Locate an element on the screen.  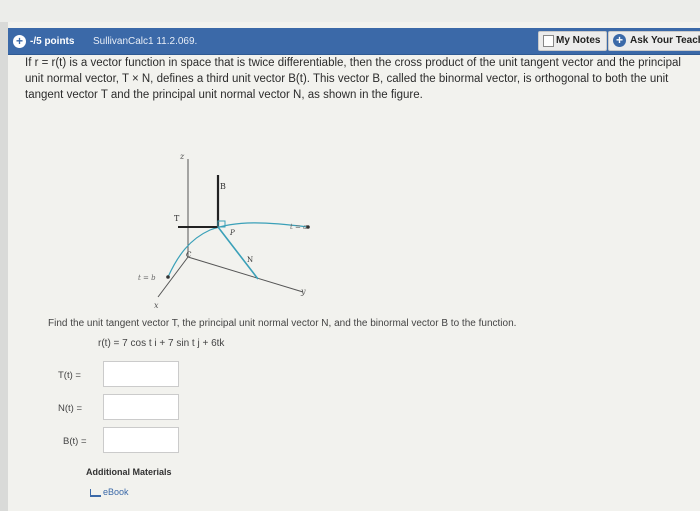
t-b-label: t = b is located at coordinates (147, 278).